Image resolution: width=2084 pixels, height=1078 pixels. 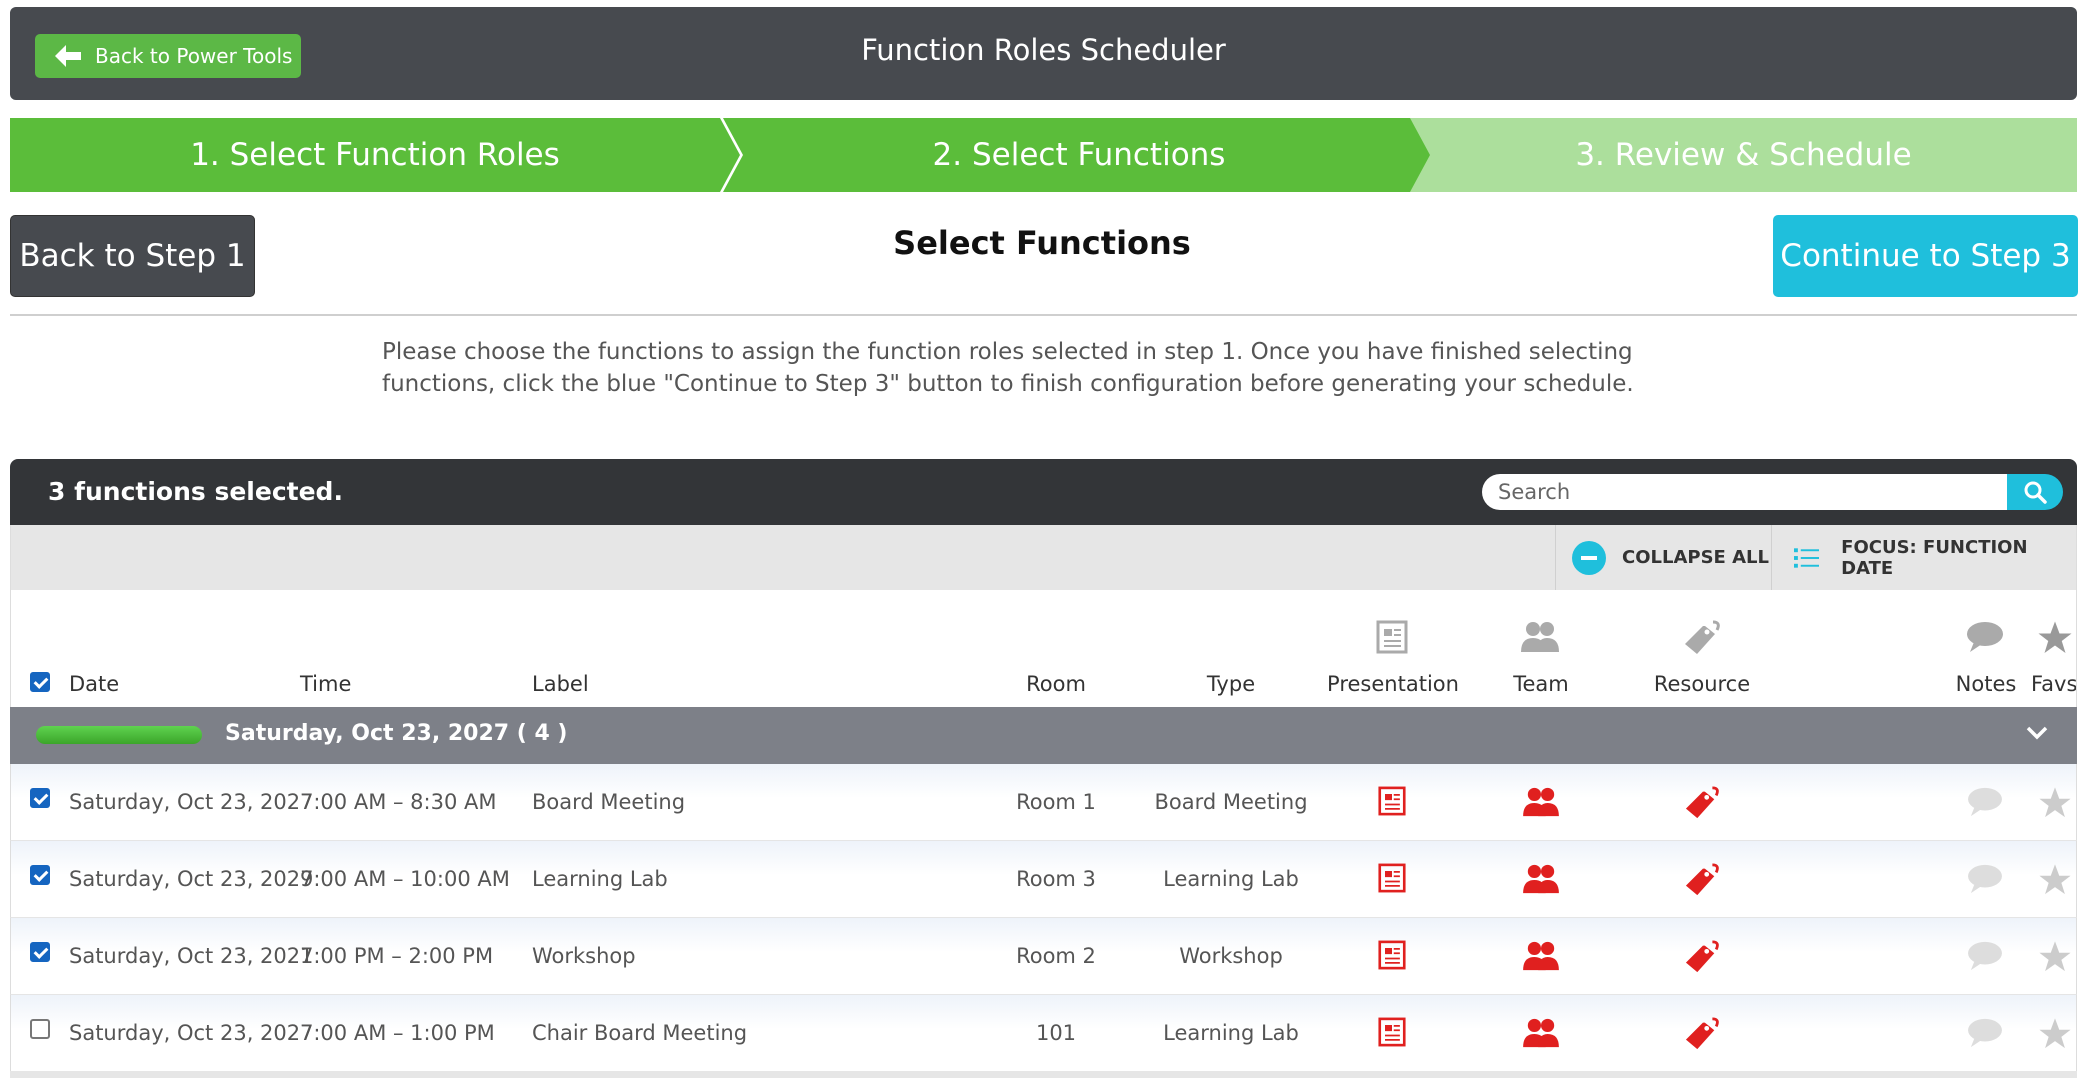 What do you see at coordinates (2053, 684) in the screenshot?
I see `column-favs: Favs` at bounding box center [2053, 684].